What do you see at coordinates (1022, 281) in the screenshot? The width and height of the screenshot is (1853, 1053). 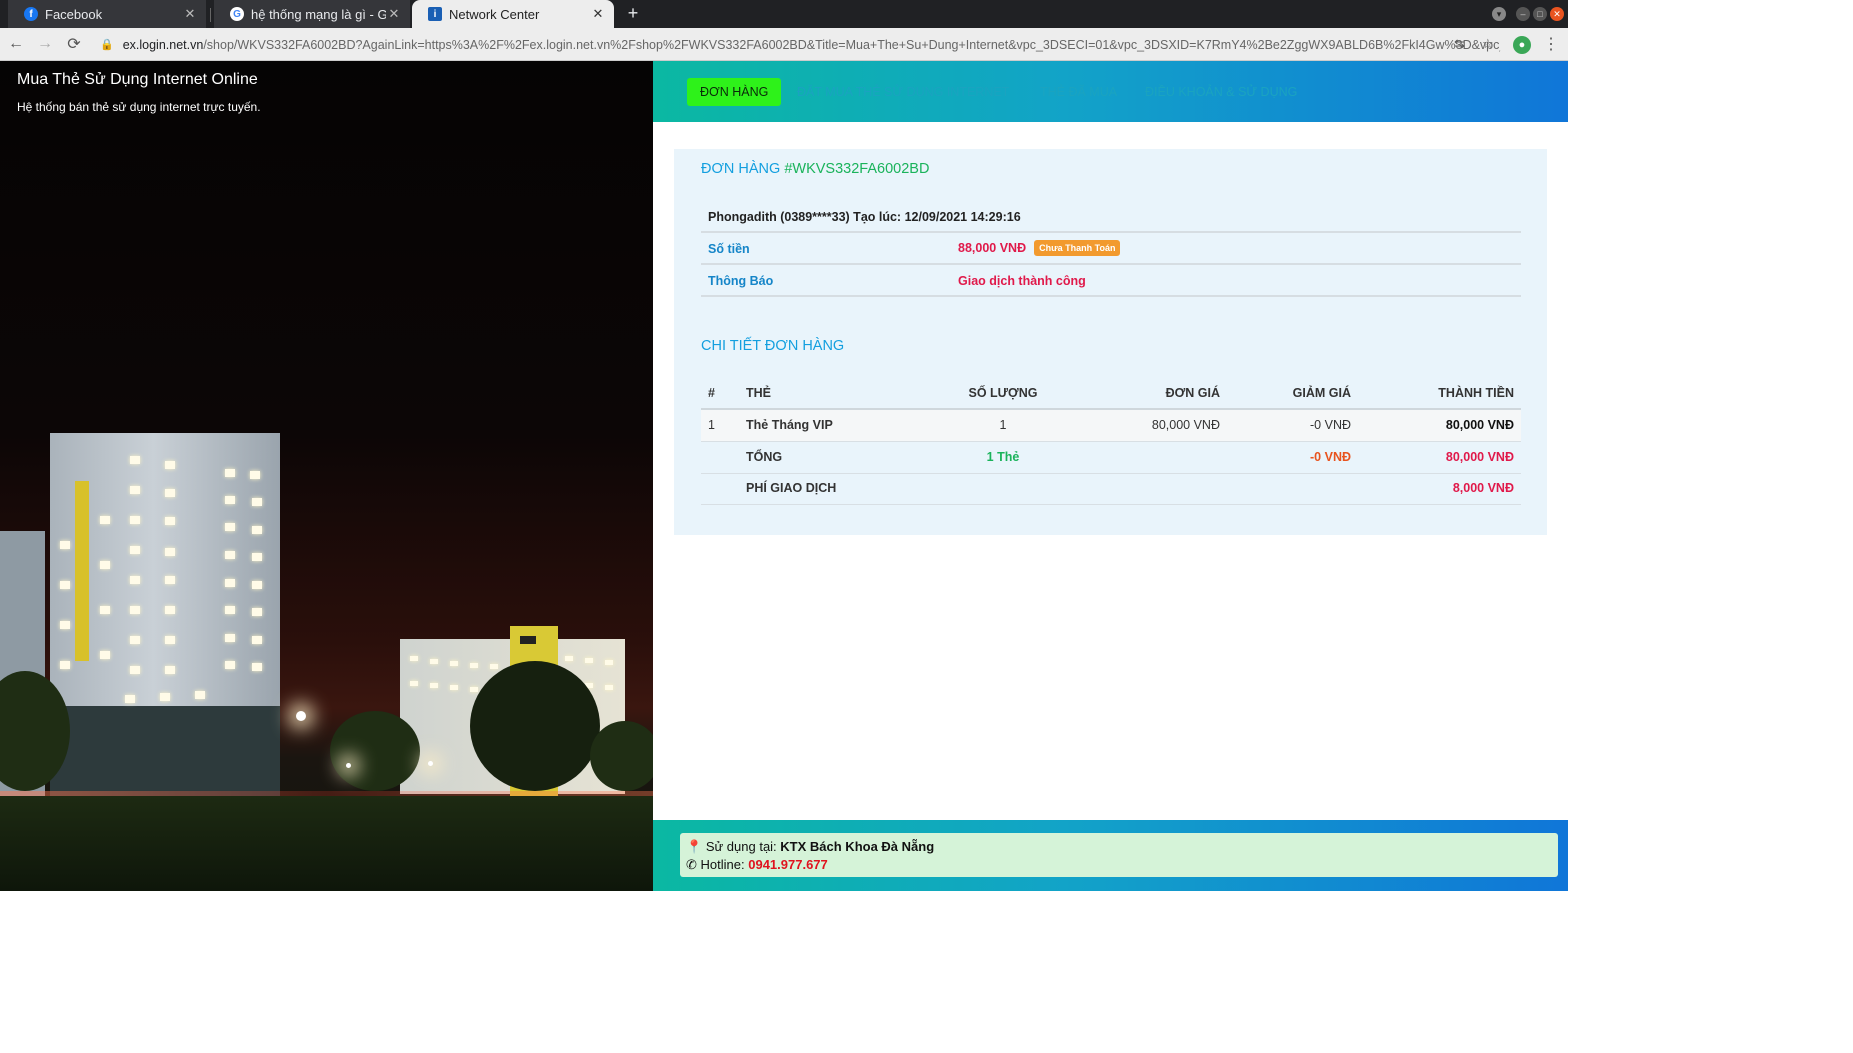 I see `notice-value: Giao dịch thành công` at bounding box center [1022, 281].